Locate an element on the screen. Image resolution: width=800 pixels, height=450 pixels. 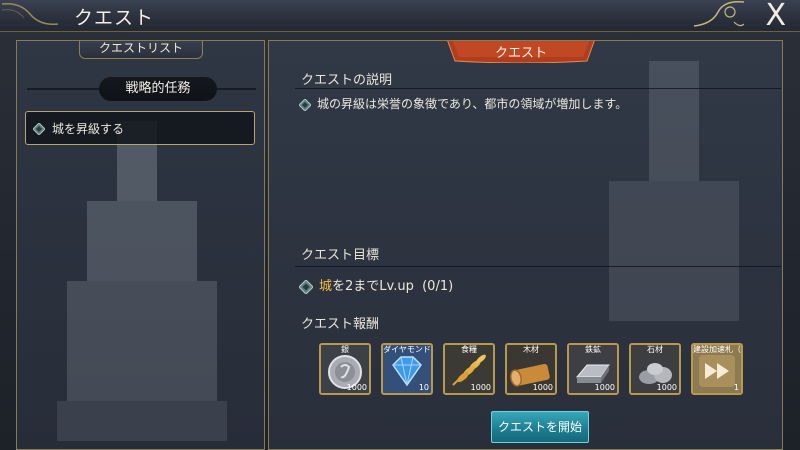
window-title: クエスト is located at coordinates (114, 18).